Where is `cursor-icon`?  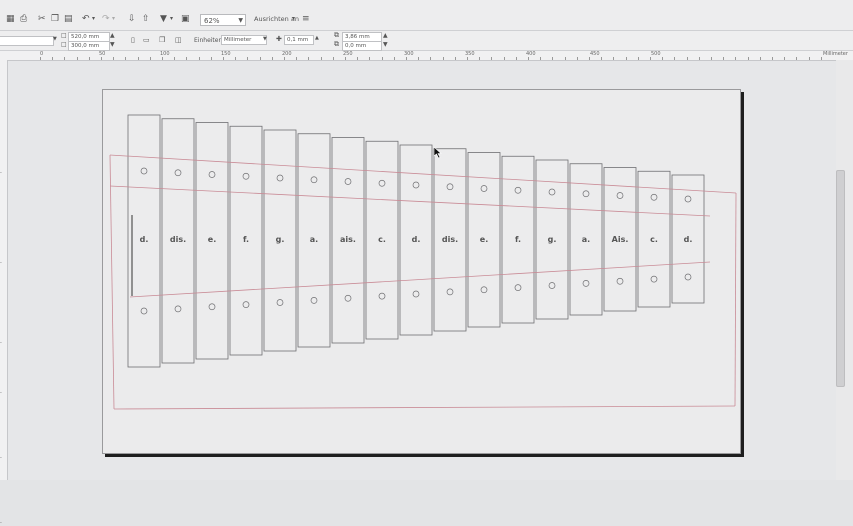 cursor-icon is located at coordinates (438, 153).